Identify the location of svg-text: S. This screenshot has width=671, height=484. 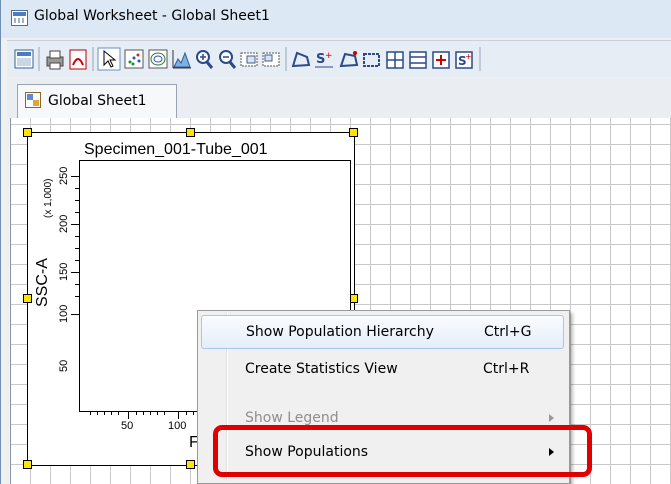
(320, 59).